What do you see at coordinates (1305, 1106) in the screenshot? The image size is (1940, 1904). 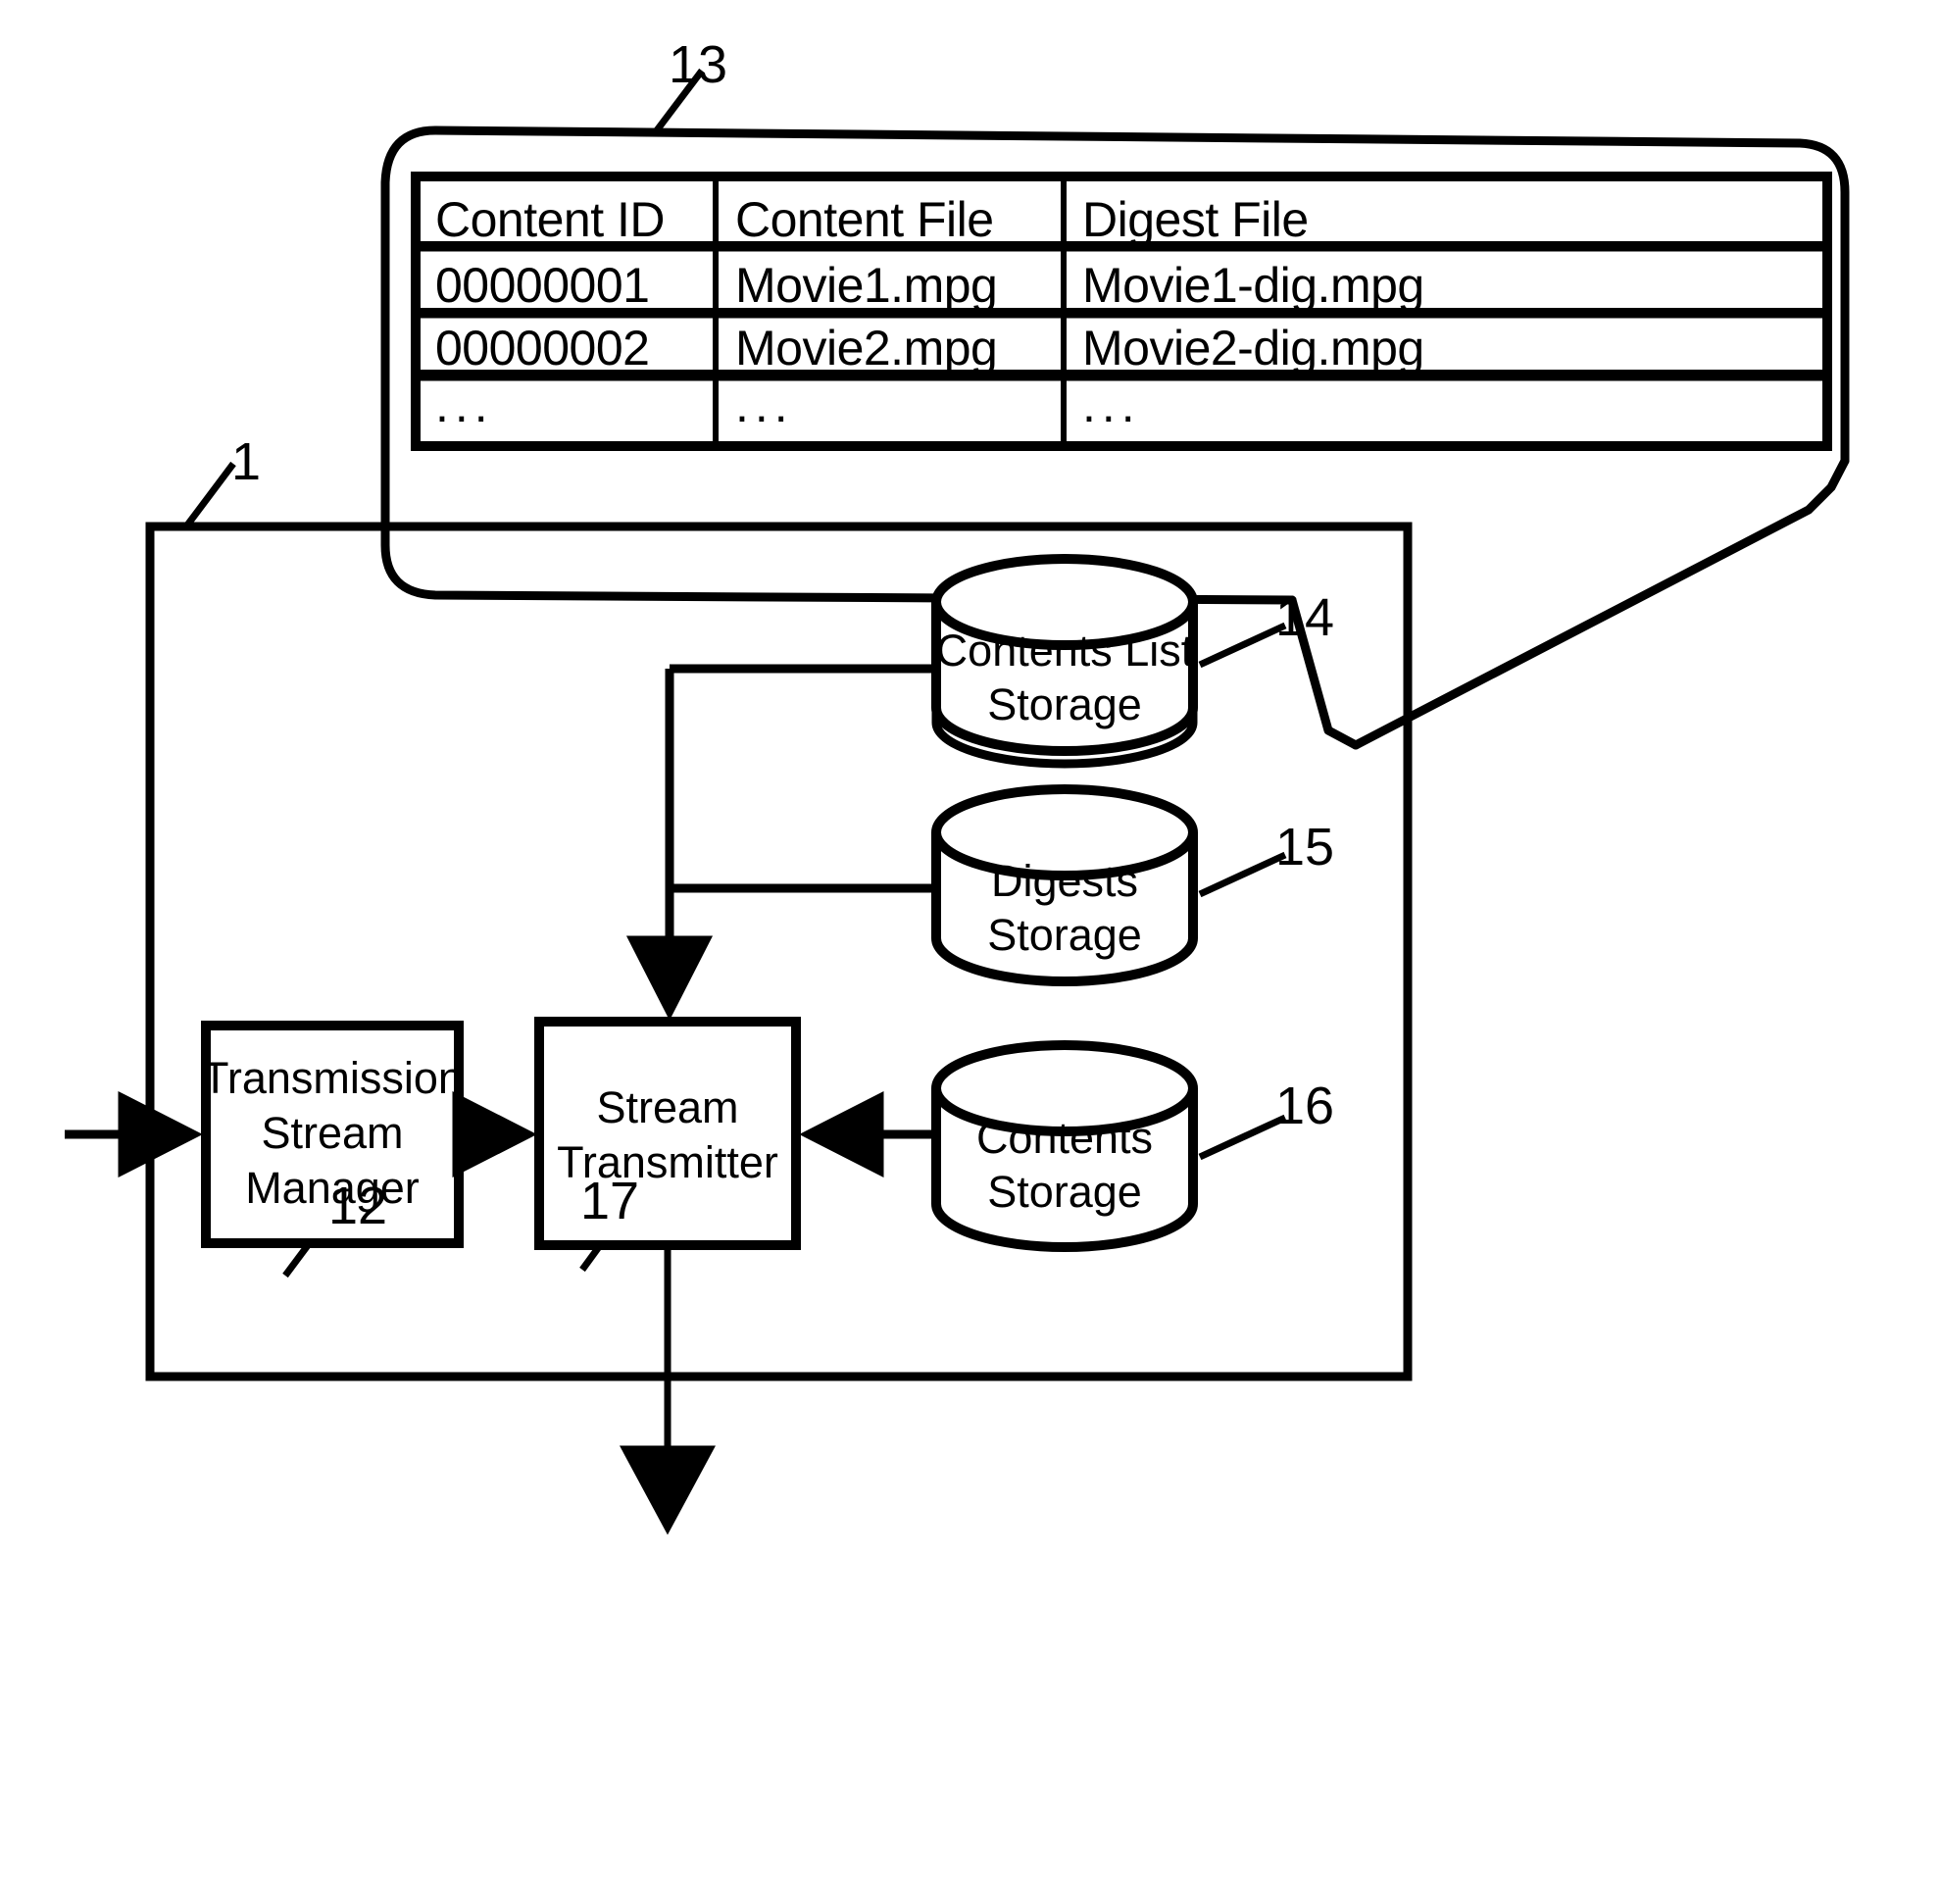 I see `ref-16: 16` at bounding box center [1305, 1106].